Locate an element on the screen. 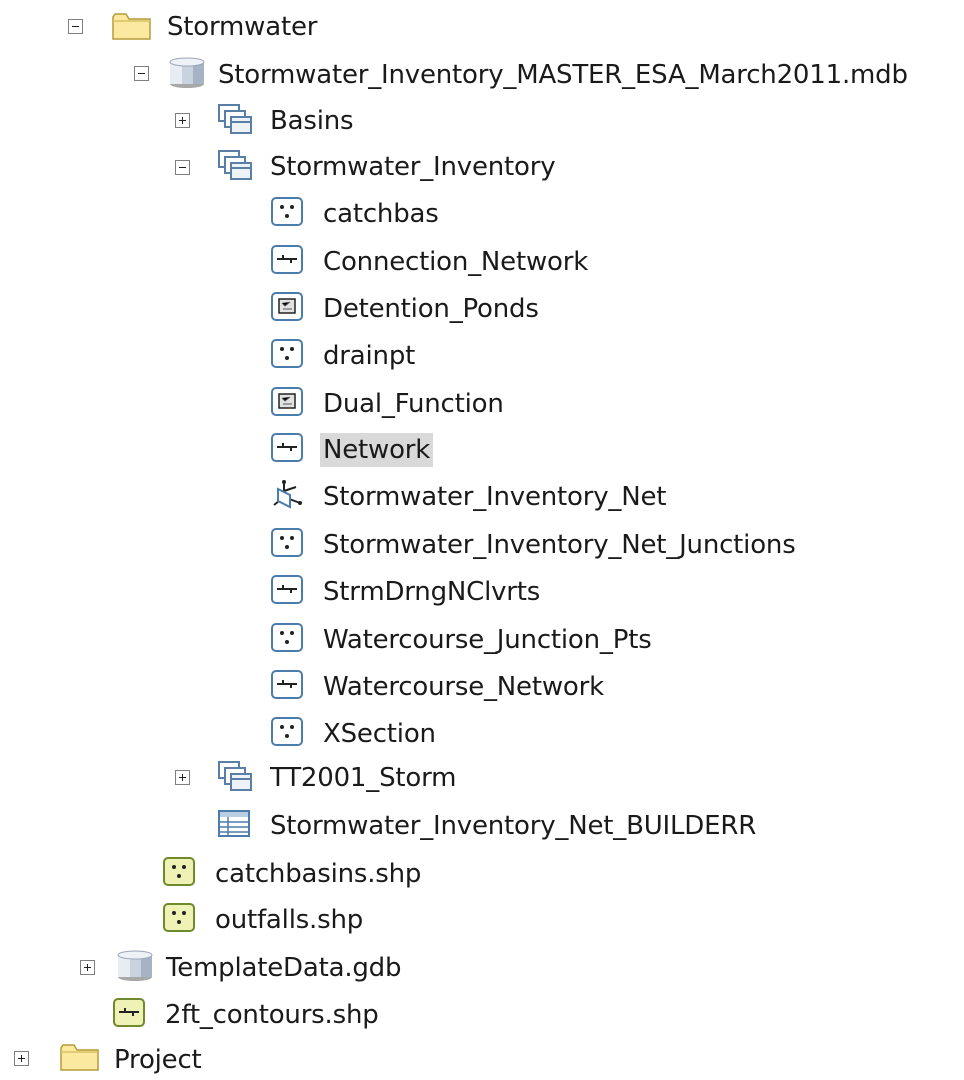 The height and width of the screenshot is (1080, 964). node-label: Stormwater is located at coordinates (242, 27).